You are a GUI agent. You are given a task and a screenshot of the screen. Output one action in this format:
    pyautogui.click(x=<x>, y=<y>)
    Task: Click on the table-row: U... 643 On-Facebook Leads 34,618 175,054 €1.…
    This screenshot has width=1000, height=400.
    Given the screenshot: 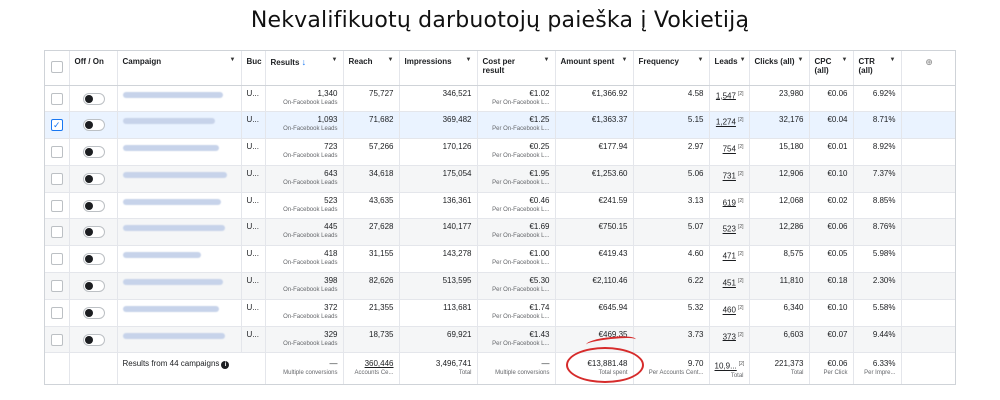 What is the action you would take?
    pyautogui.click(x=500, y=179)
    